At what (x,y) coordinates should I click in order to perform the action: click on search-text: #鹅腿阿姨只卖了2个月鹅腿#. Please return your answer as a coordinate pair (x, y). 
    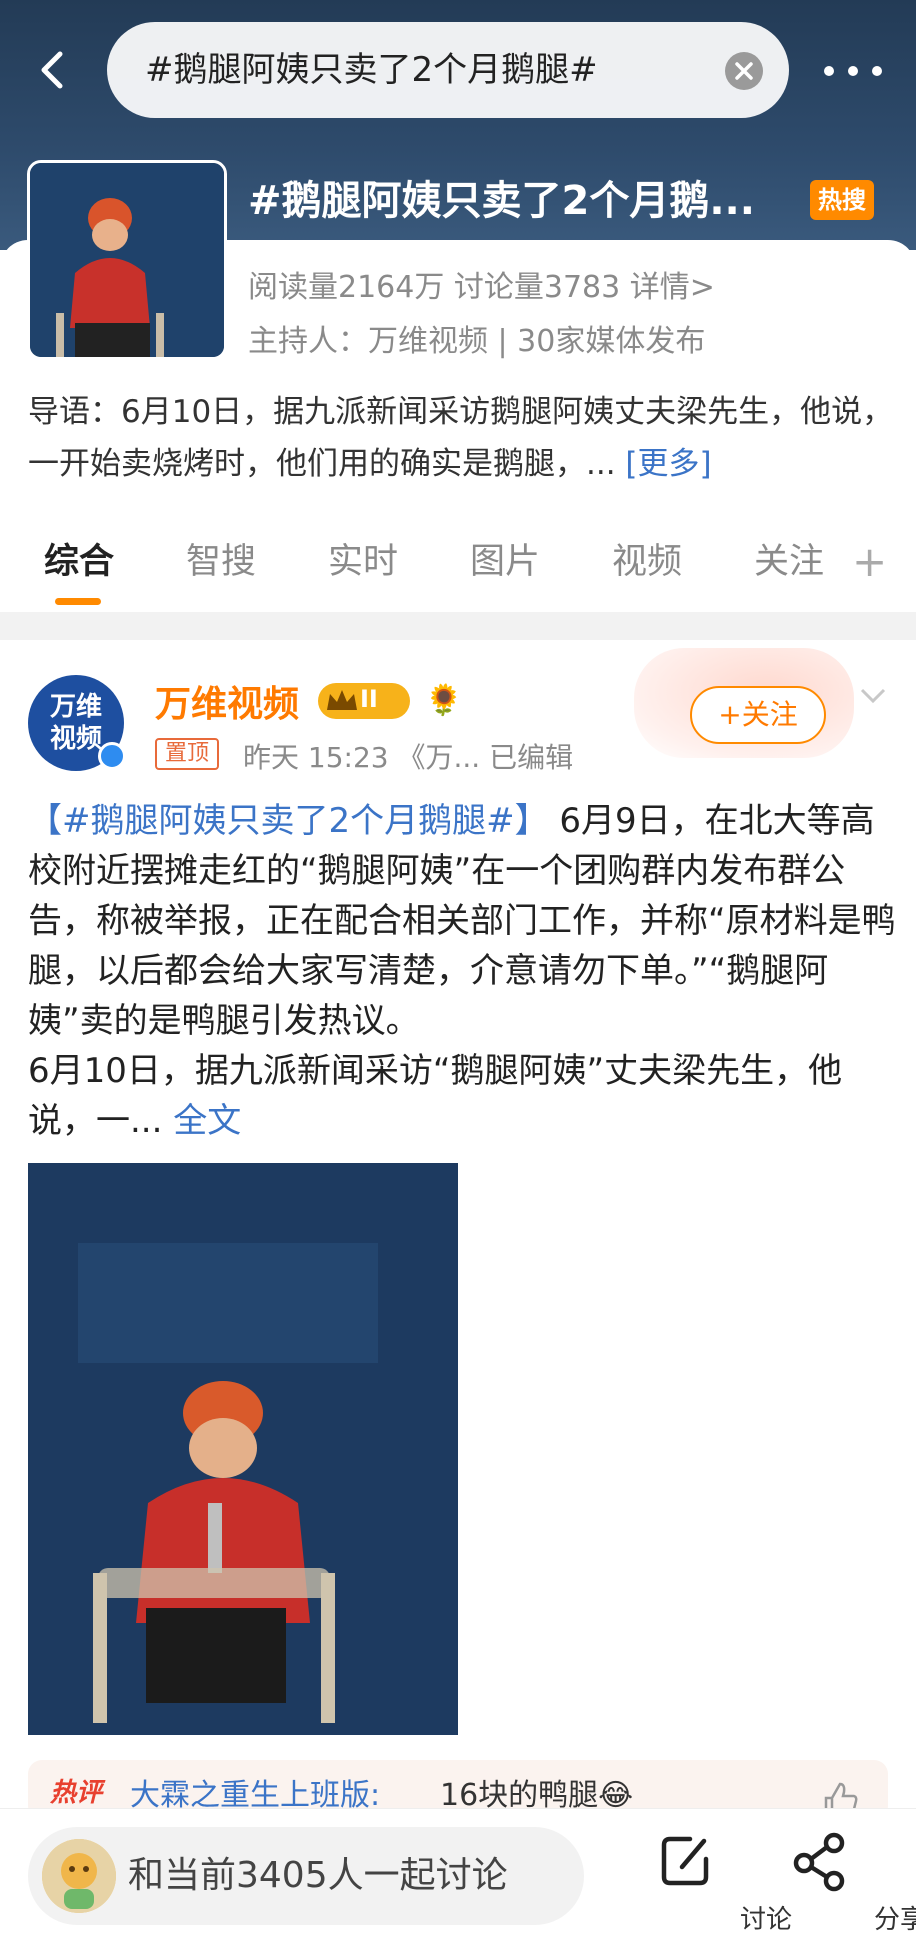
    Looking at the image, I should click on (371, 70).